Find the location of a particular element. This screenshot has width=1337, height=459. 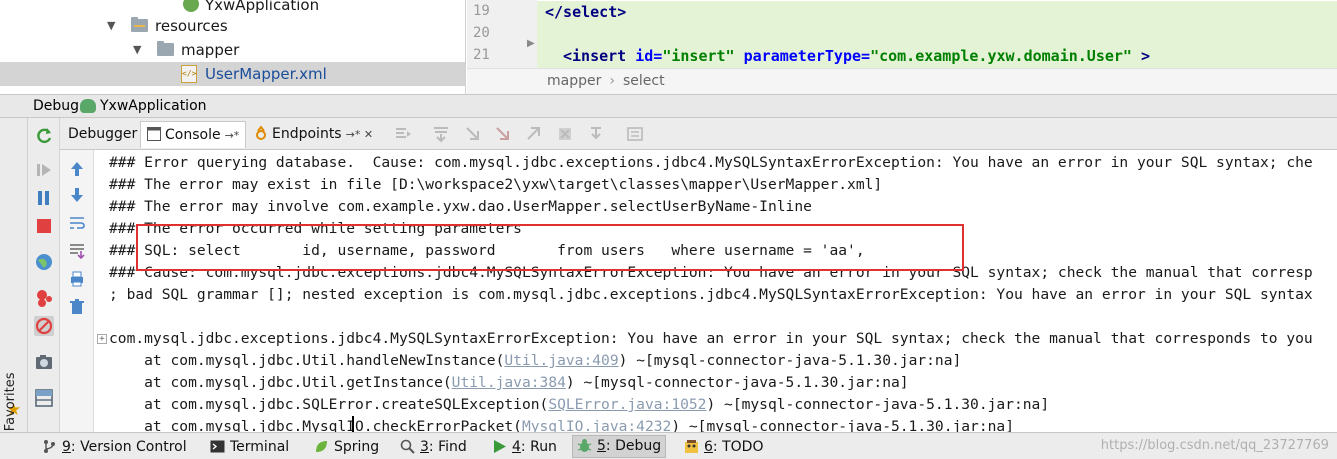

editor-gutter: 19 20 21 ▶ is located at coordinates (502, 34).